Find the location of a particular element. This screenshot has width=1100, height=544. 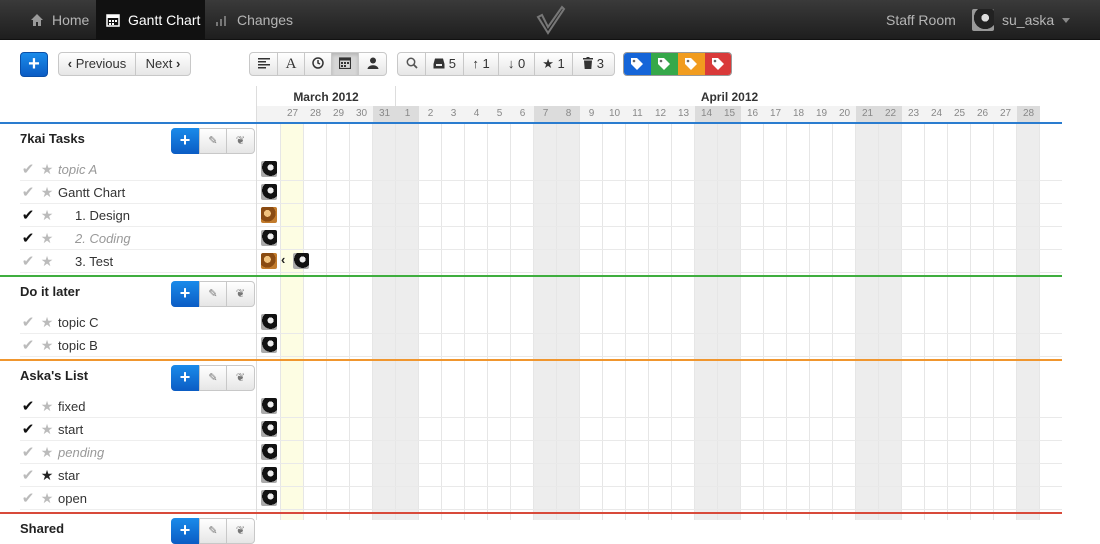

task-row: ✔ ★ 1. Design is located at coordinates (138, 215).